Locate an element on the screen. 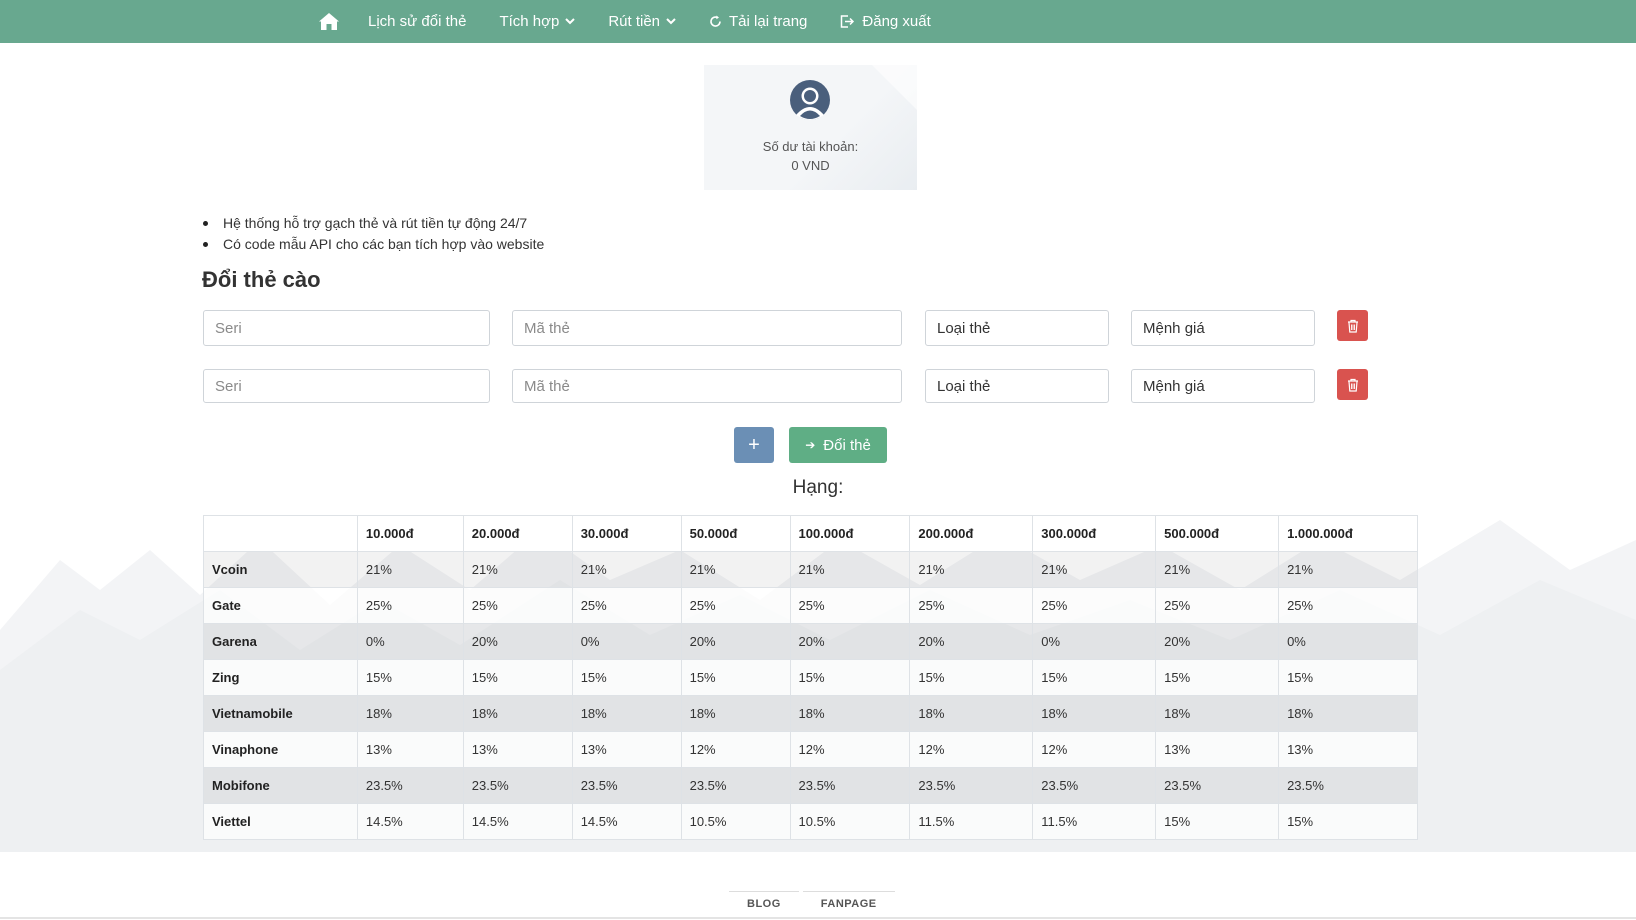  nav-item-integration: Tích hợp is located at coordinates (537, 21).